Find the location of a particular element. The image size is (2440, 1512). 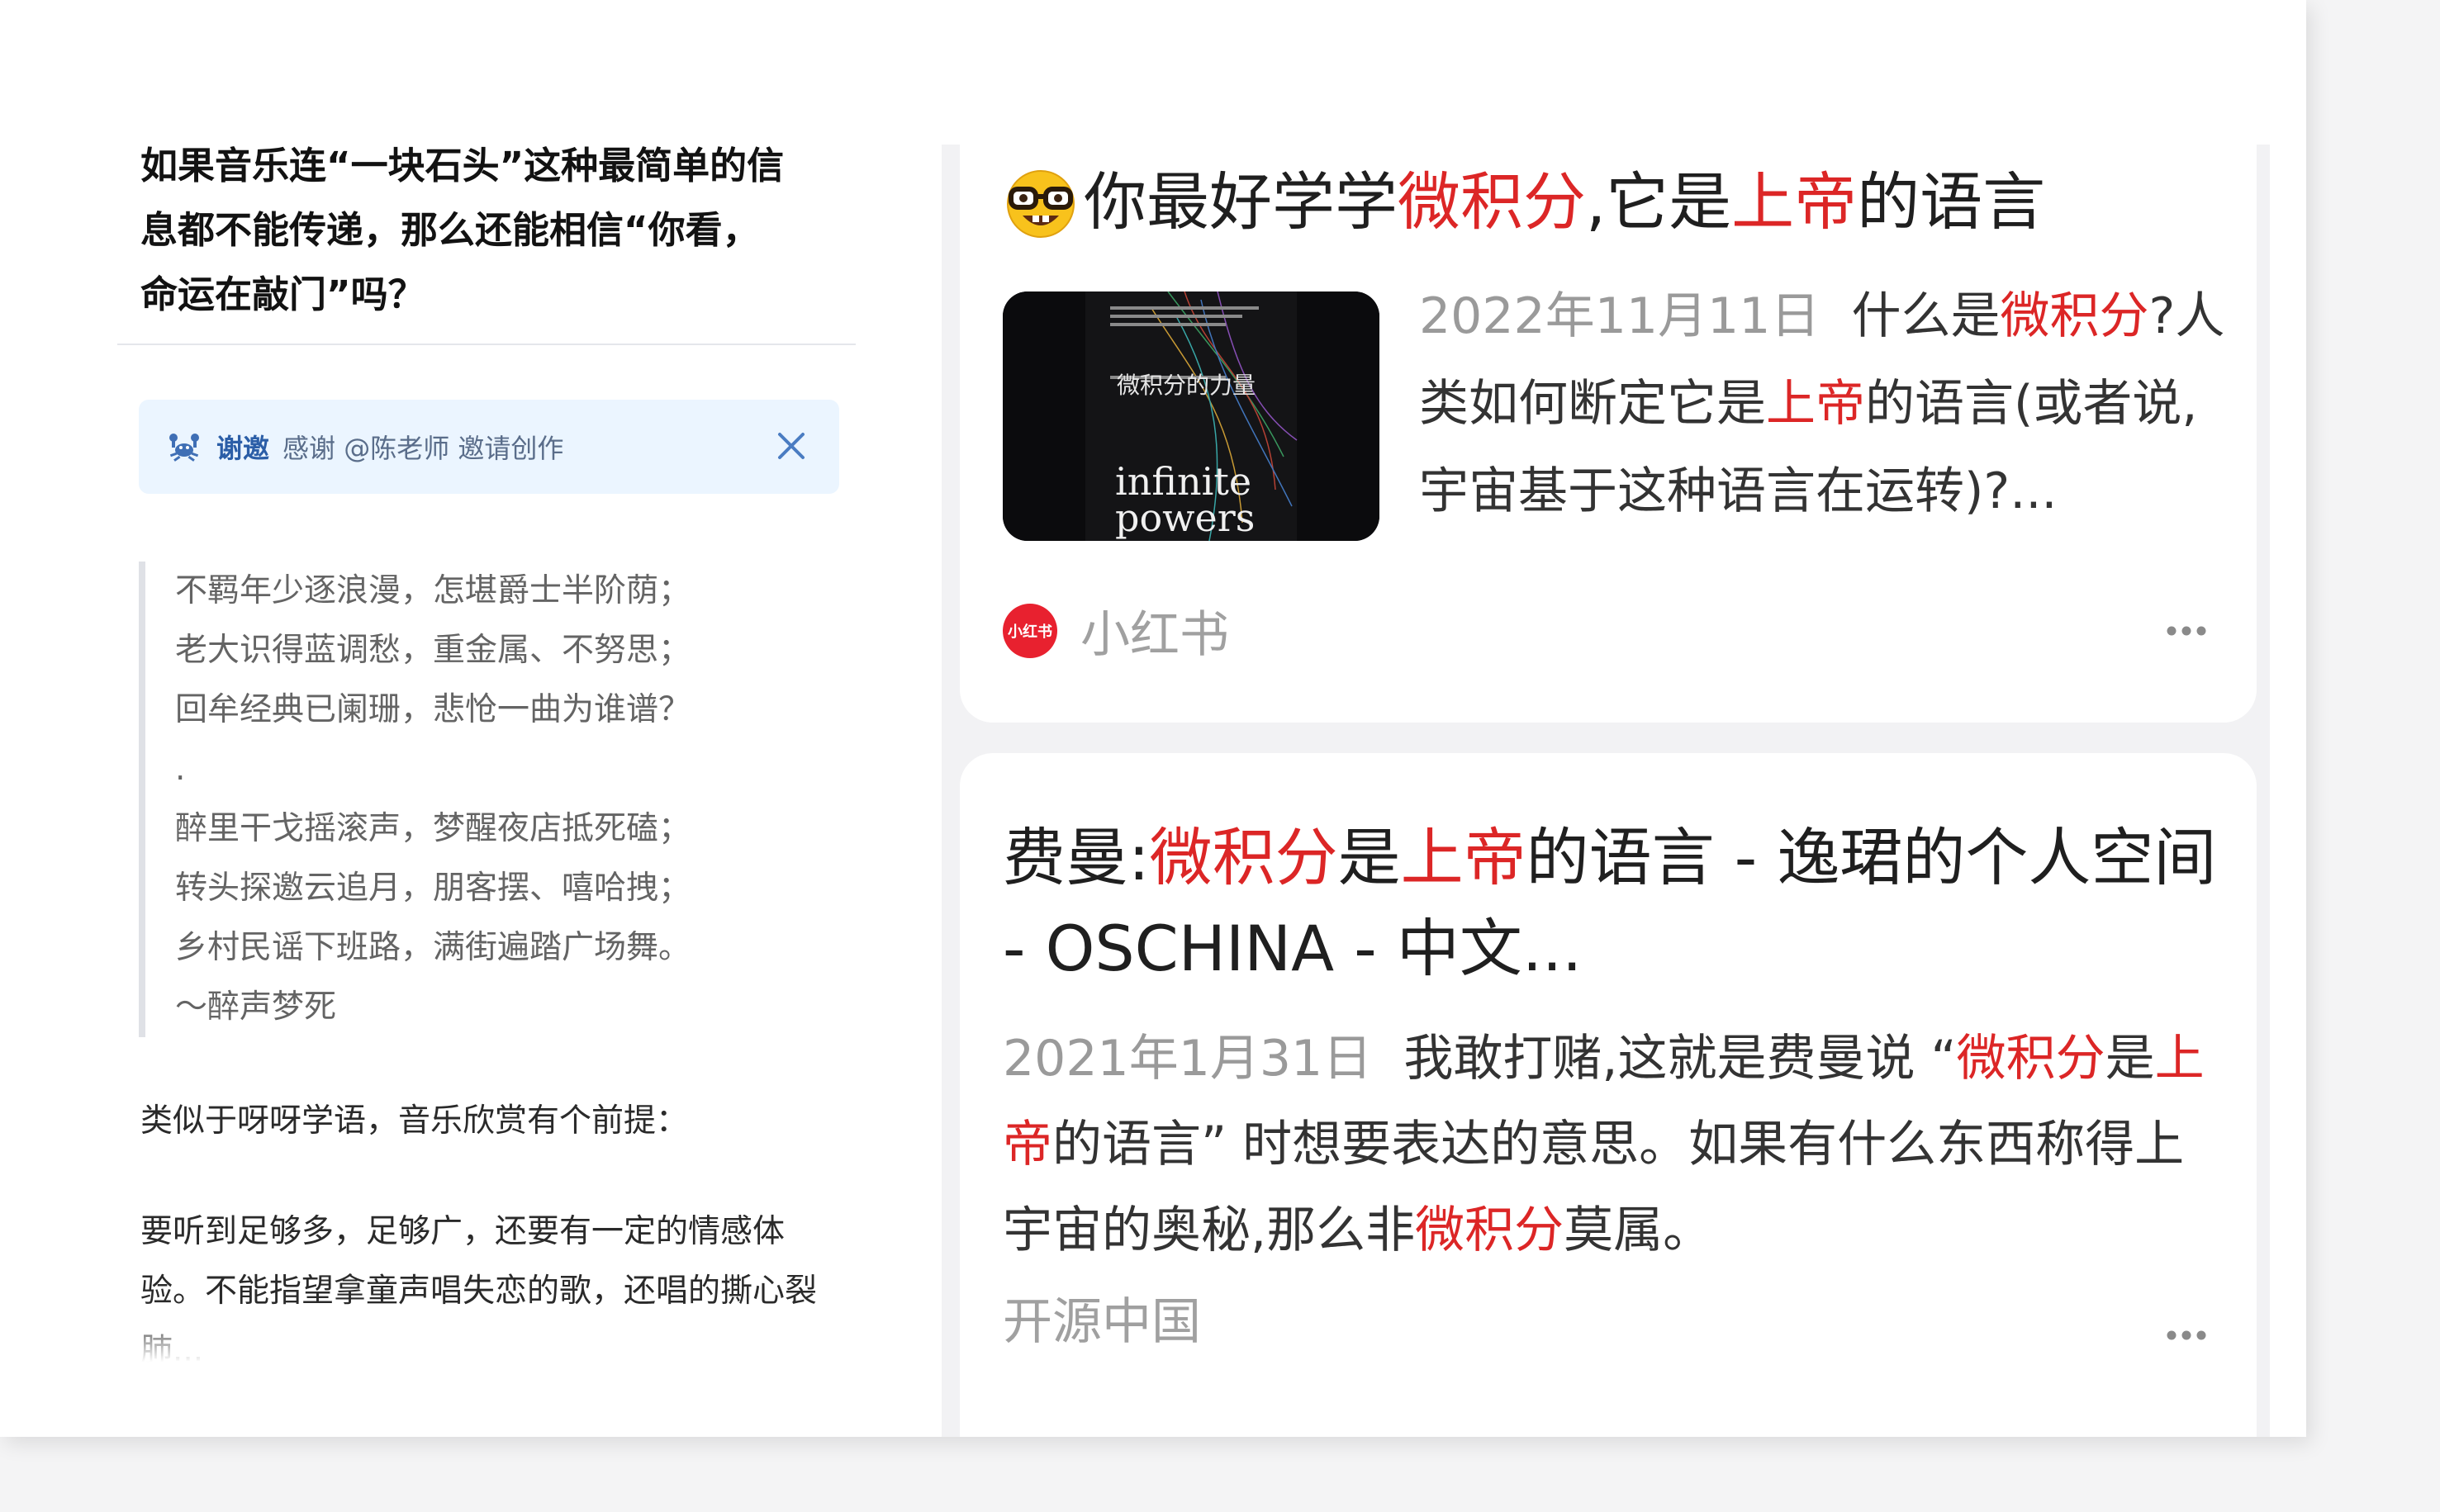

truncation-fade is located at coordinates (492, 1342).